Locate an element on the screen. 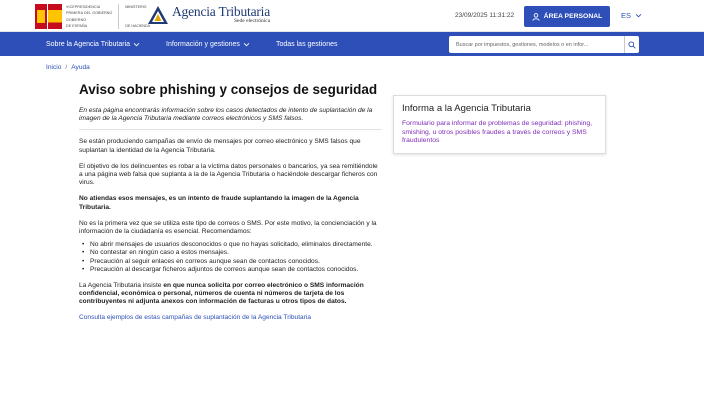  nav-label: Todas las gestiones is located at coordinates (307, 44).